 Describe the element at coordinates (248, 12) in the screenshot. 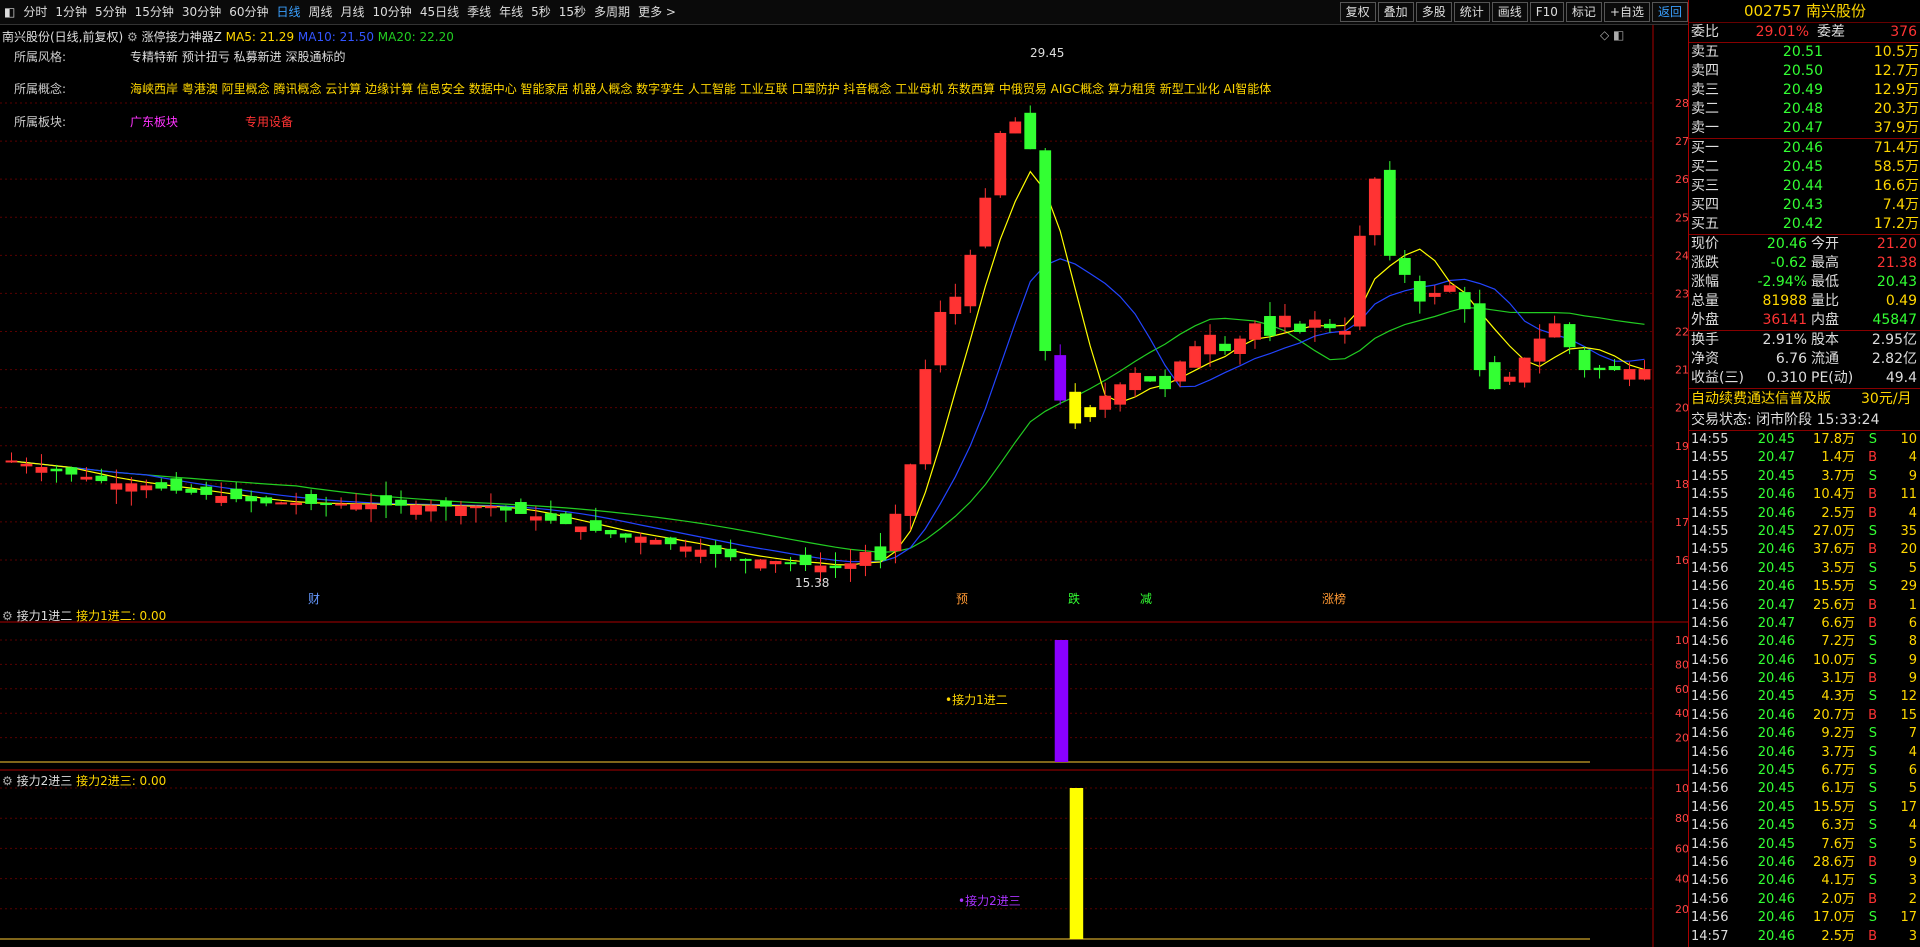

I see `period-tab: 60分钟` at that location.